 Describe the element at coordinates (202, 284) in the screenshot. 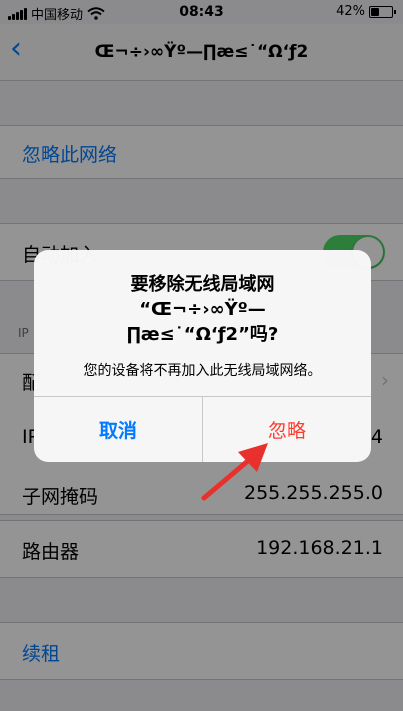

I see `alert-title-line-1: 要移除无线局域网` at that location.